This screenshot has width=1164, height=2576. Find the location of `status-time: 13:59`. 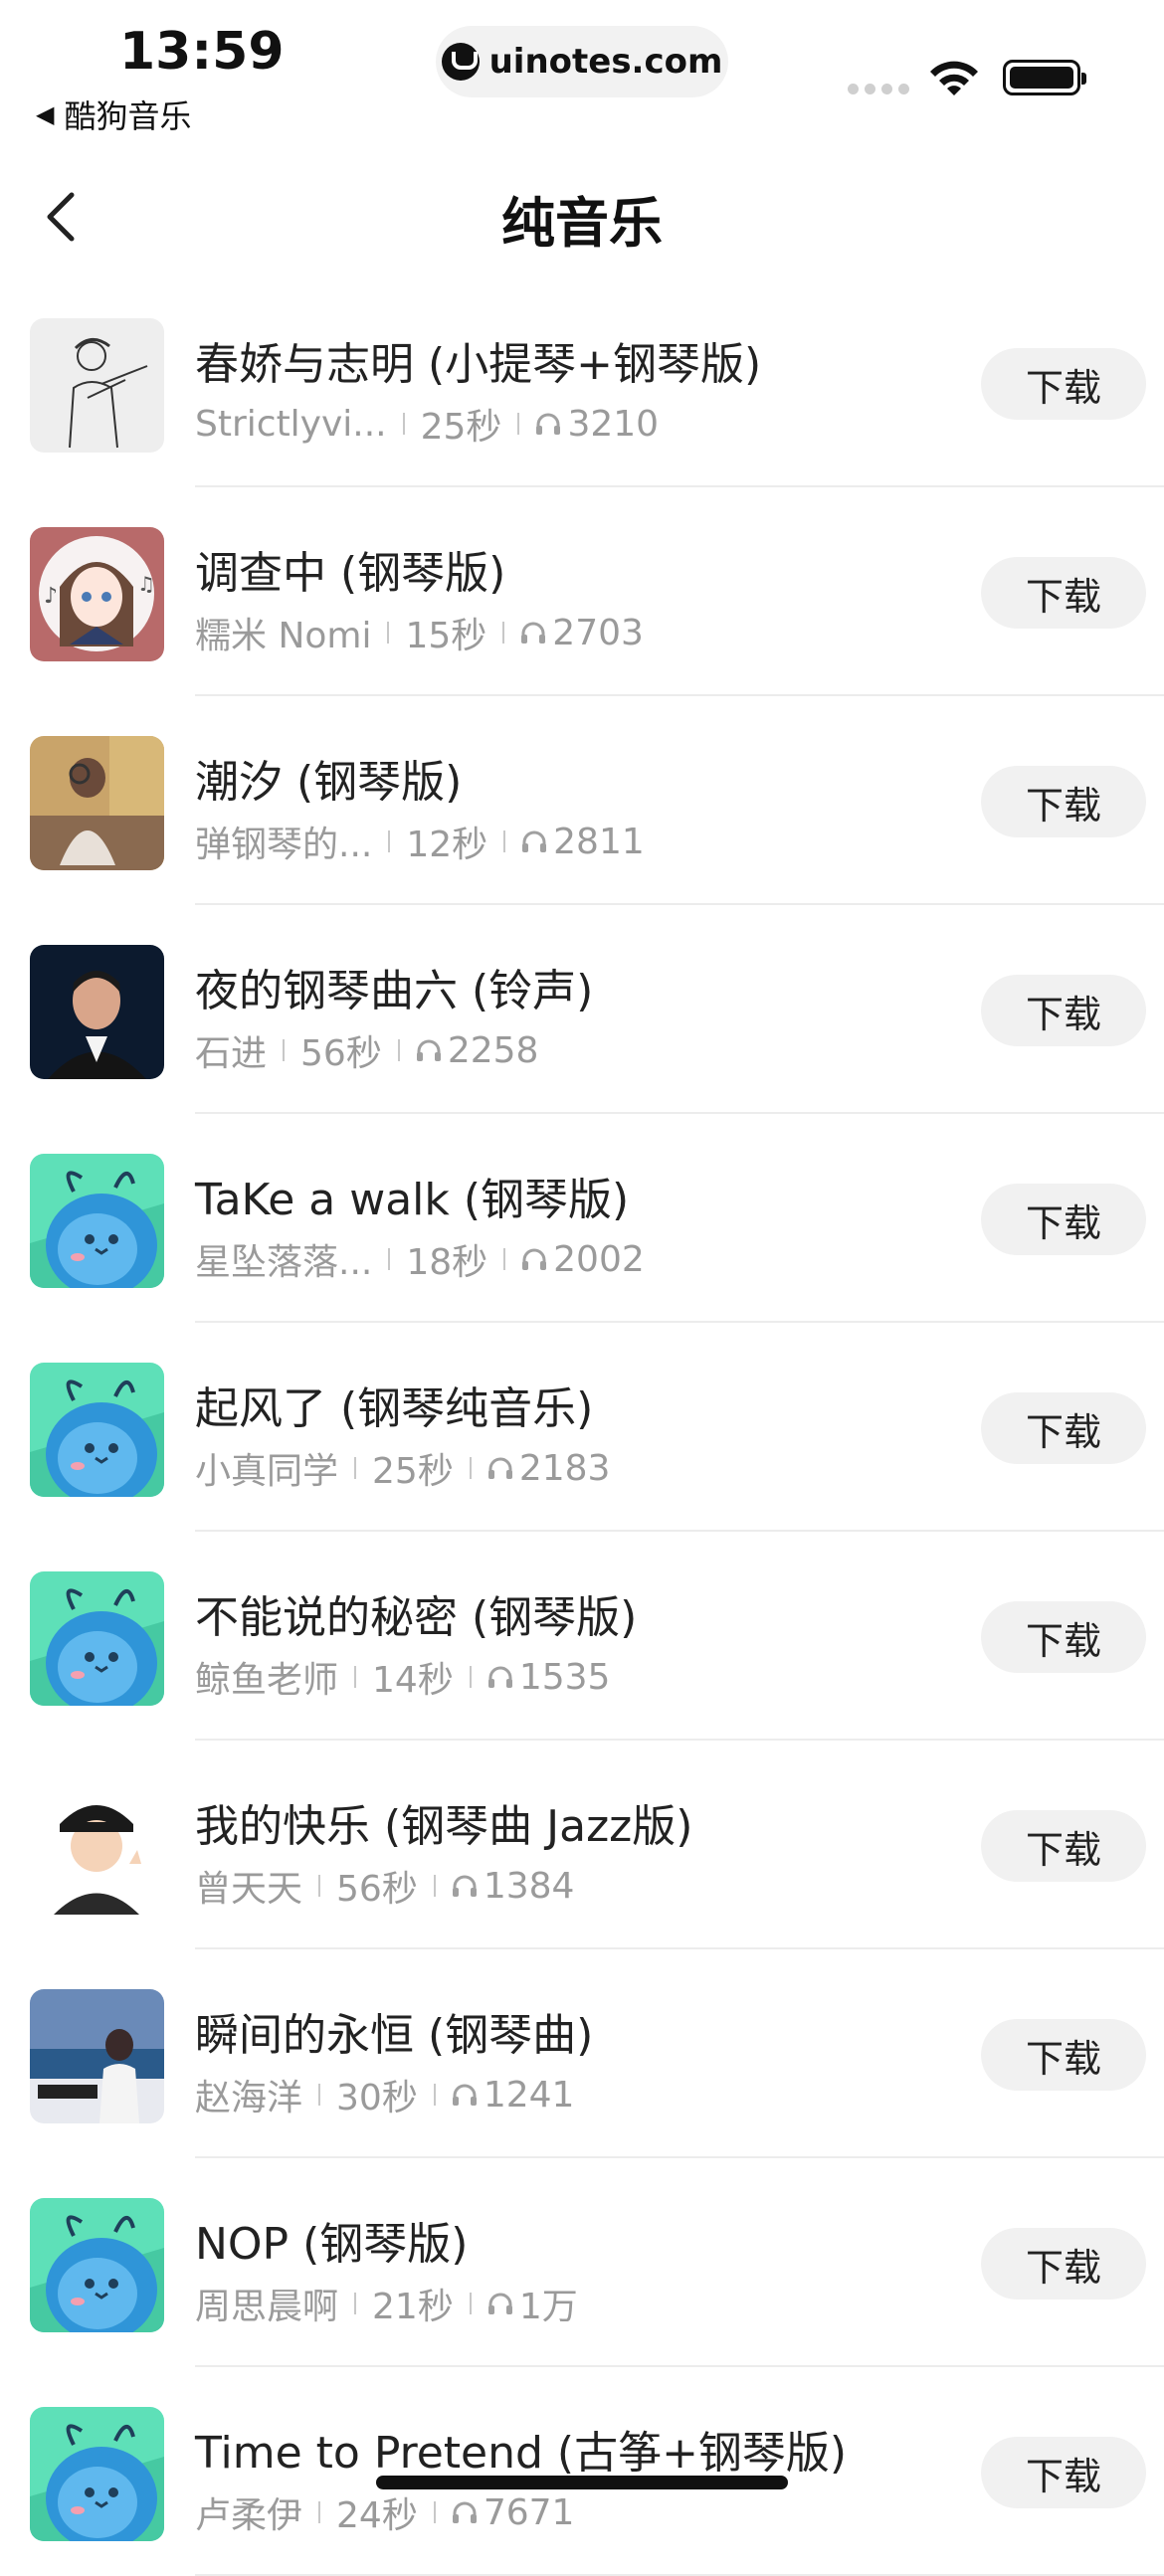

status-time: 13:59 is located at coordinates (202, 52).